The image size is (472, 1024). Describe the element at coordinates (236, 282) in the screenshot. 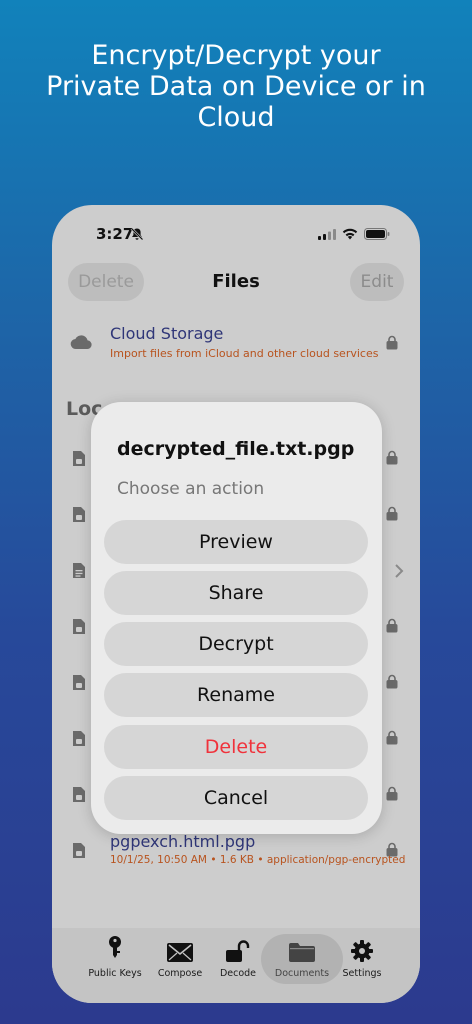

I see `navigation-bar: Delete Files Edit` at that location.